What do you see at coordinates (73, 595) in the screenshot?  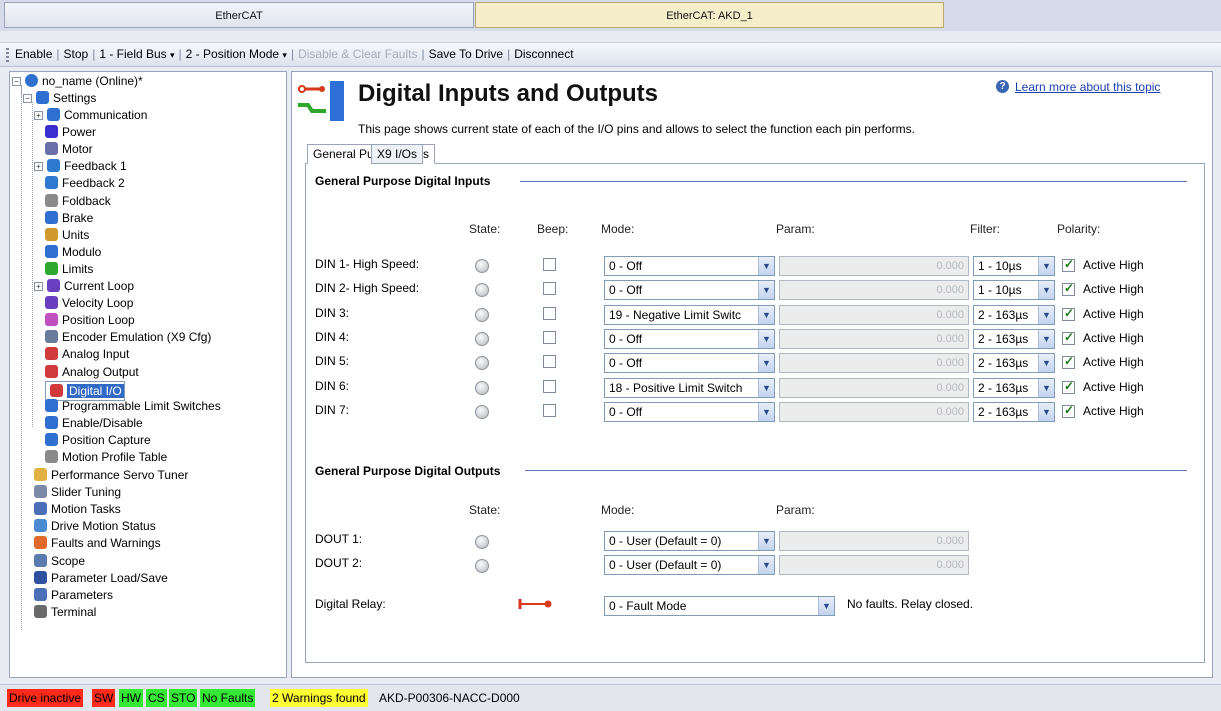 I see `tree-node-parameters: Parameters` at bounding box center [73, 595].